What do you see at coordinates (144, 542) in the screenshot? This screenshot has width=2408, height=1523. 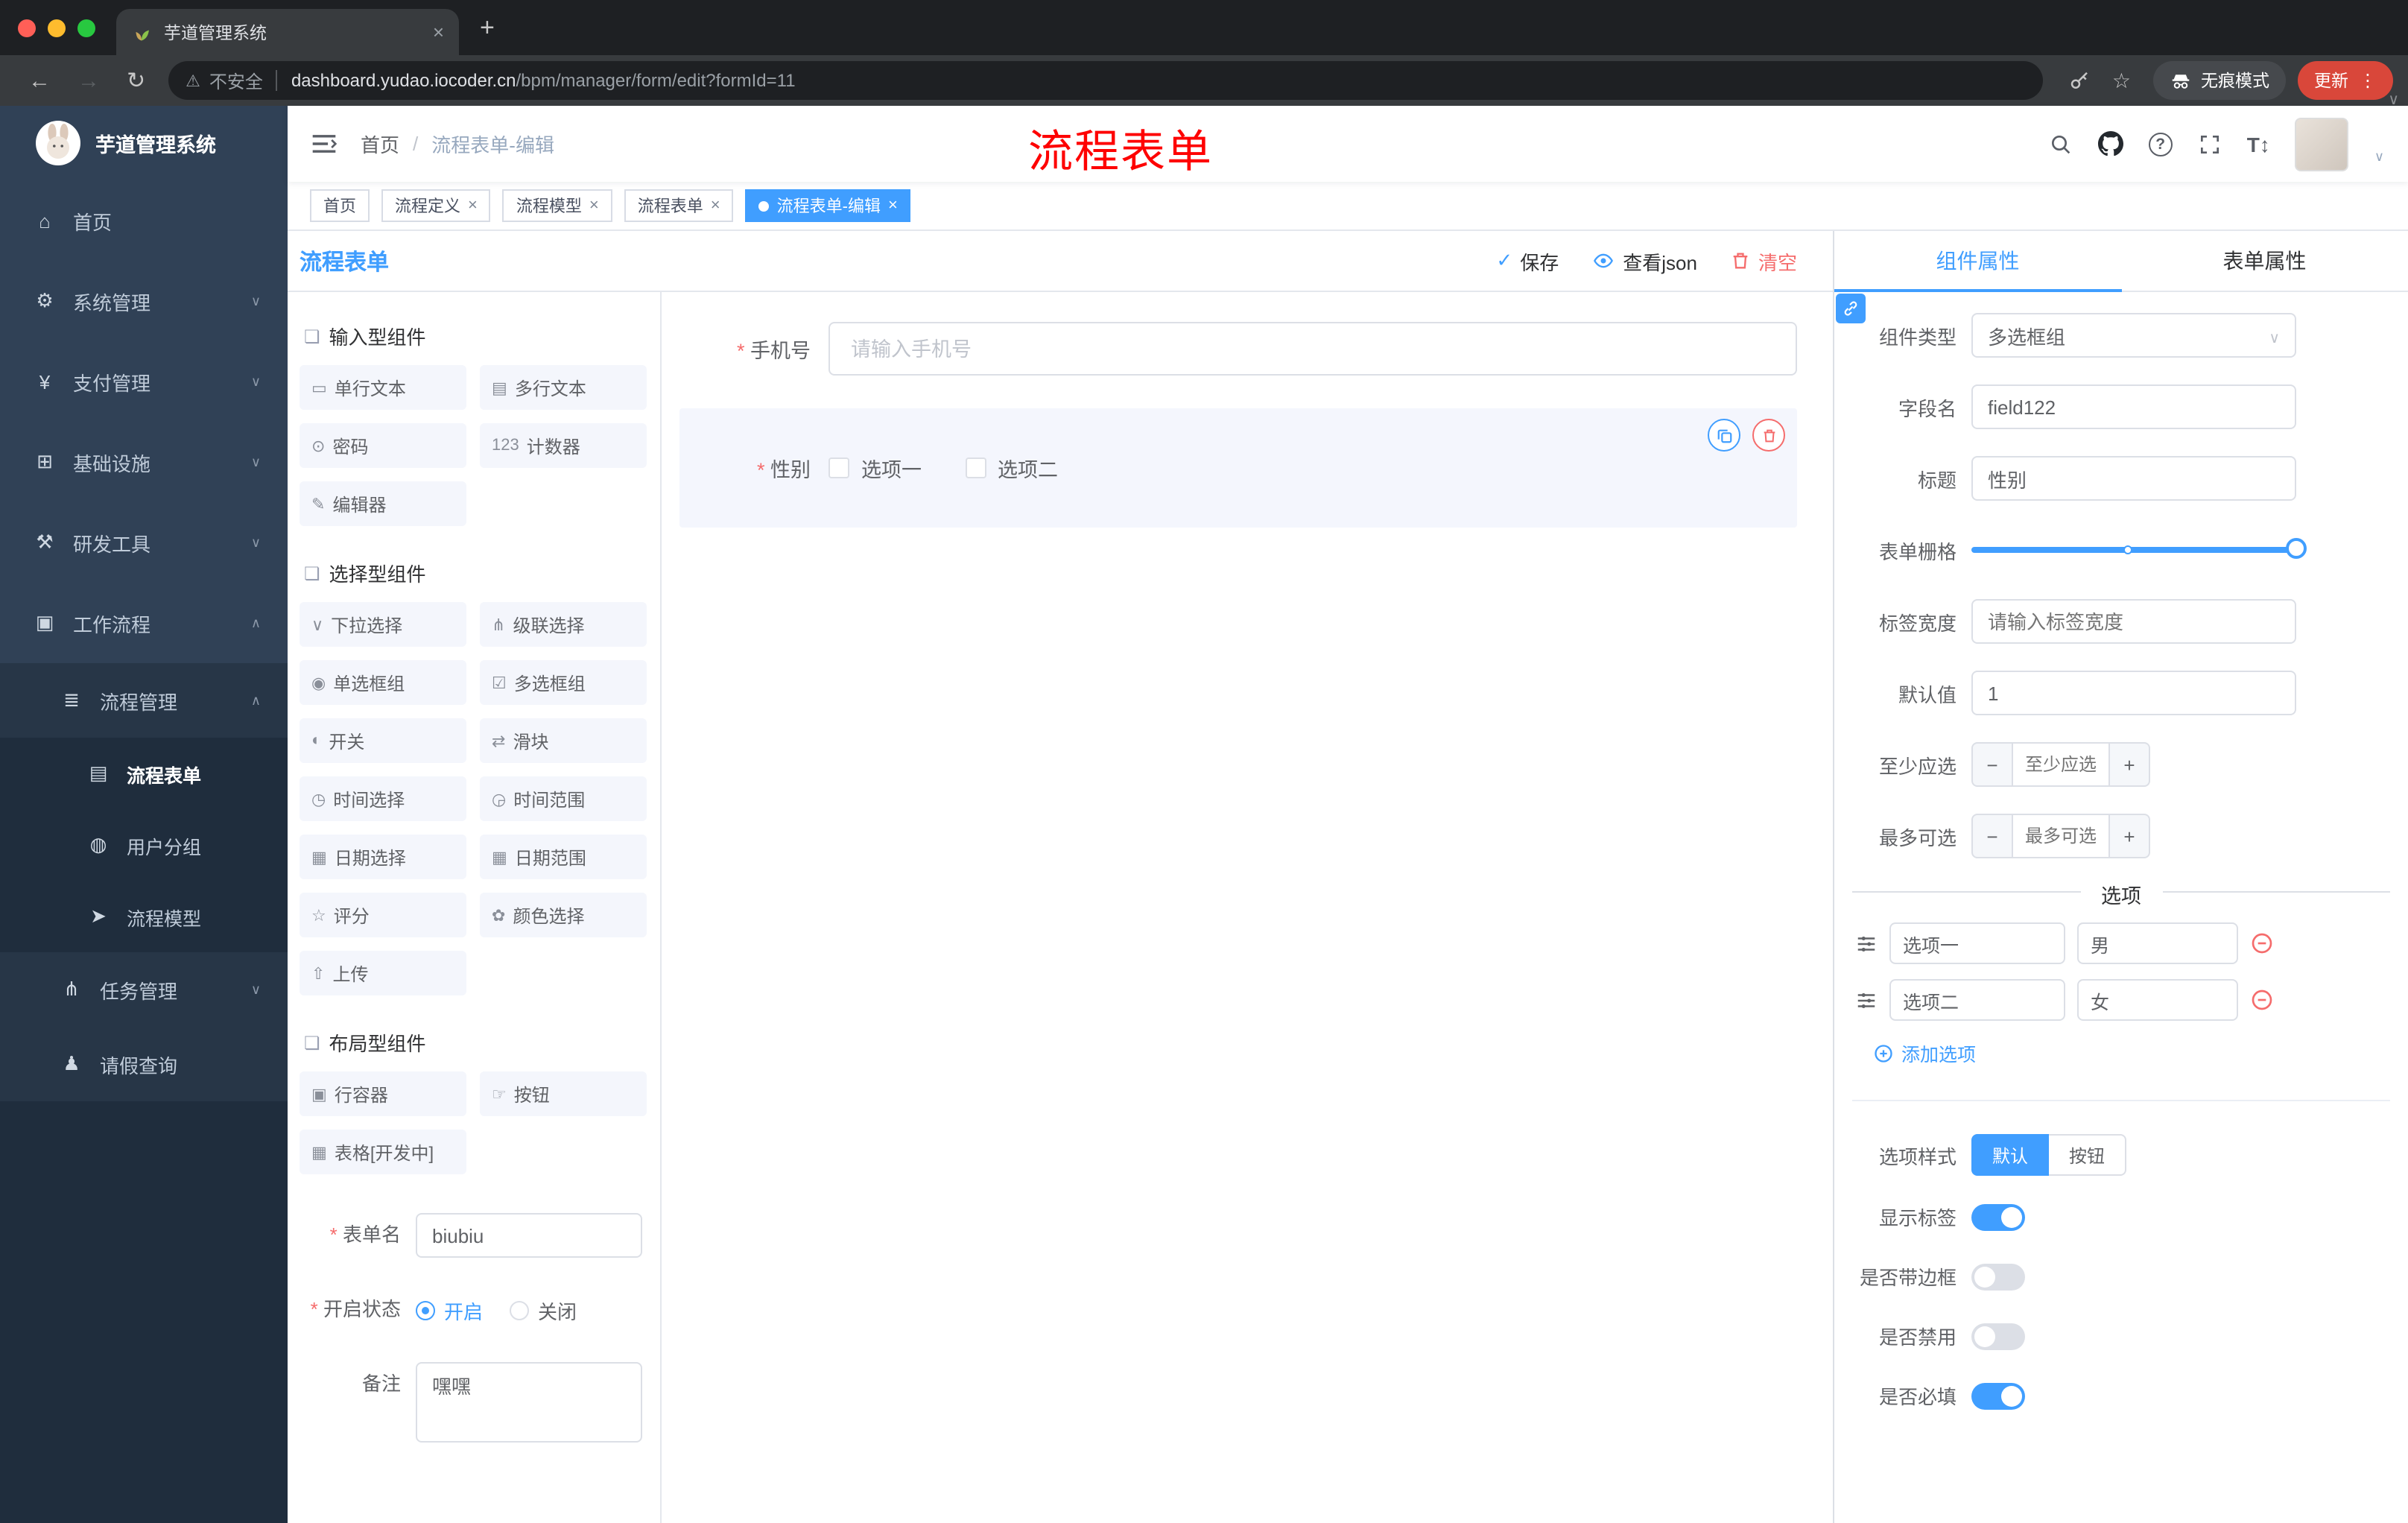 I see `sidebar-item-dev-tools: ⚒ 研发工具 ∨` at bounding box center [144, 542].